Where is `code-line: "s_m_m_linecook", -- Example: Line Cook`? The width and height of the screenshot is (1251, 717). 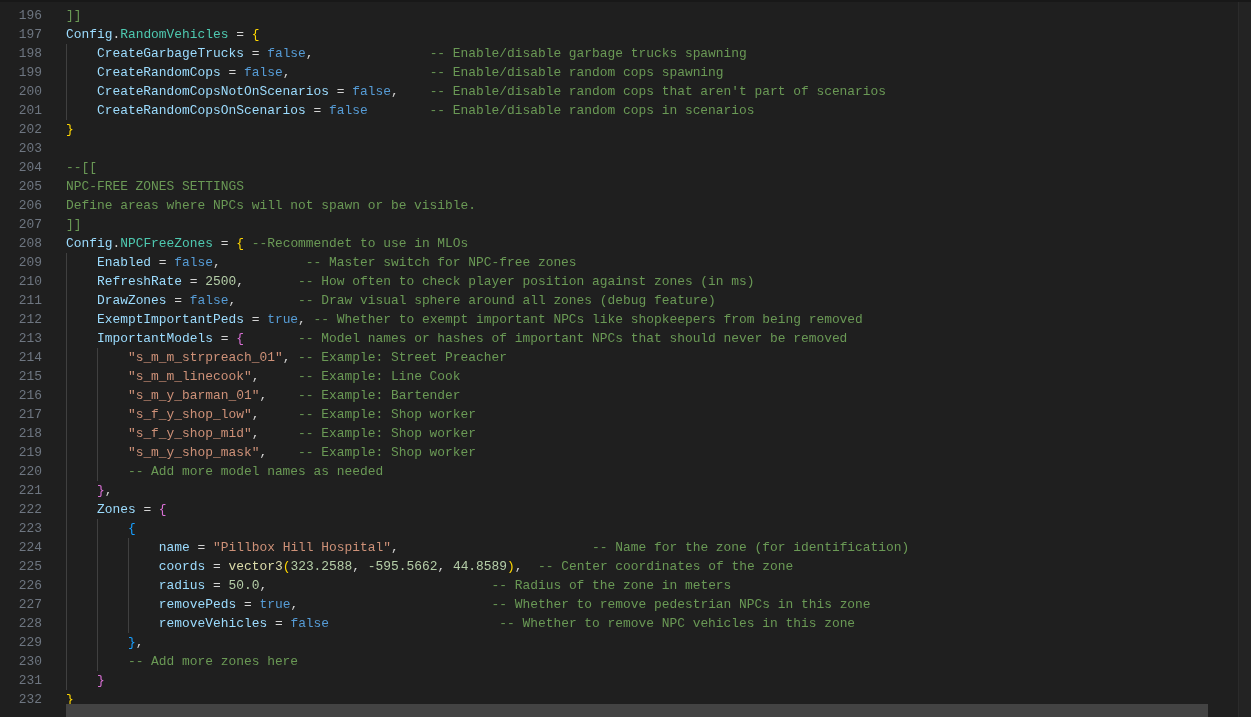
code-line: "s_m_m_linecook", -- Example: Line Cook is located at coordinates (294, 377).